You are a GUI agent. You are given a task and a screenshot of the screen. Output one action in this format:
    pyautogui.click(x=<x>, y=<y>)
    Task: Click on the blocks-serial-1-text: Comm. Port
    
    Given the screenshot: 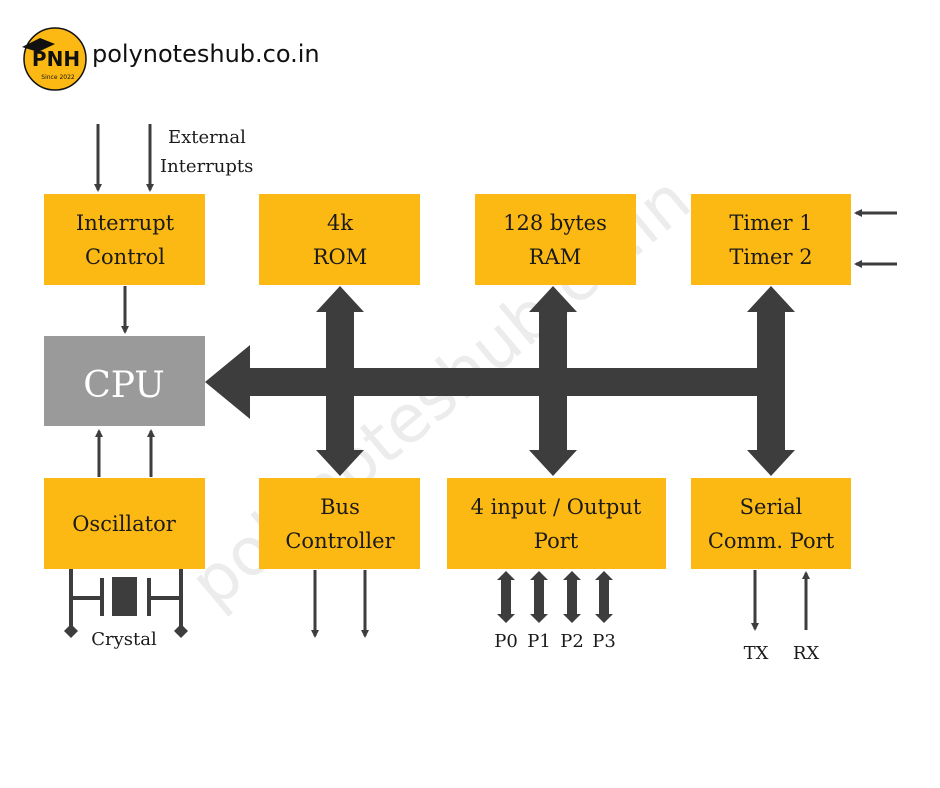 What is the action you would take?
    pyautogui.click(x=771, y=541)
    